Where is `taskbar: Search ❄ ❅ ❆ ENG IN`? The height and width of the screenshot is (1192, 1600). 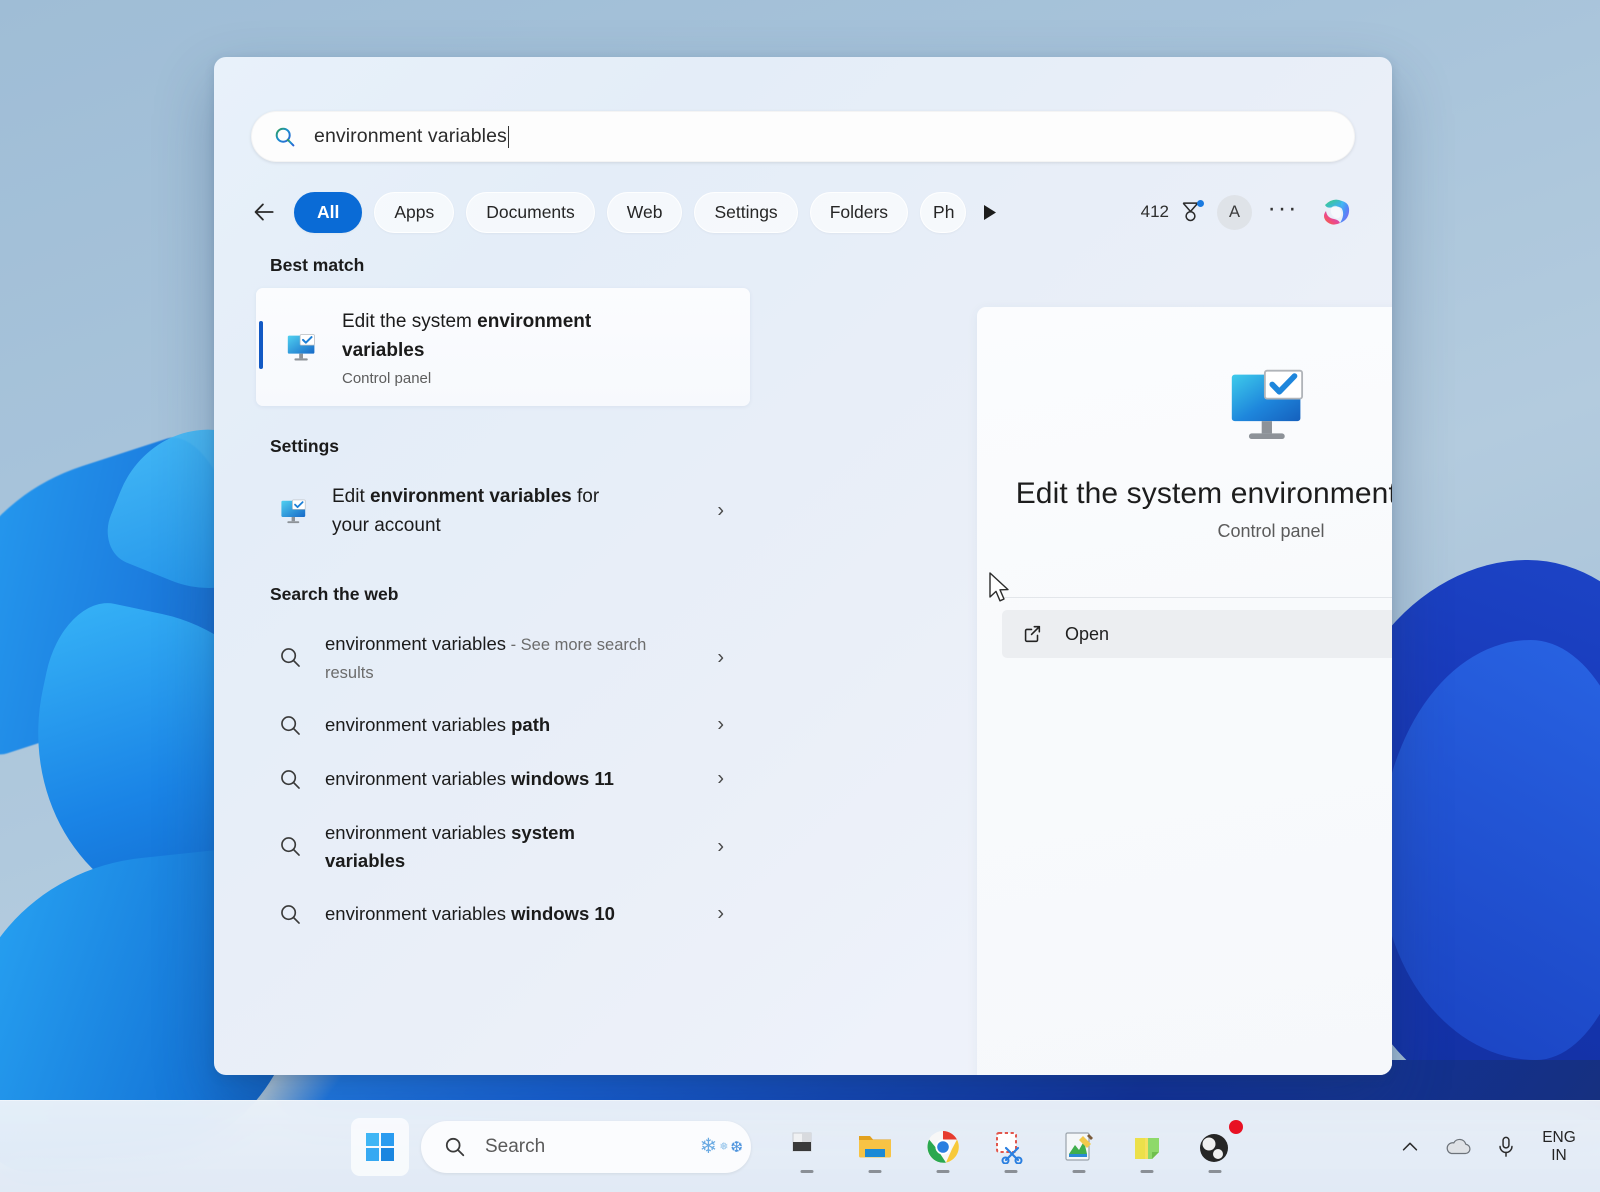
taskbar: Search ❄ ❅ ❆ ENG IN is located at coordinates (800, 1146).